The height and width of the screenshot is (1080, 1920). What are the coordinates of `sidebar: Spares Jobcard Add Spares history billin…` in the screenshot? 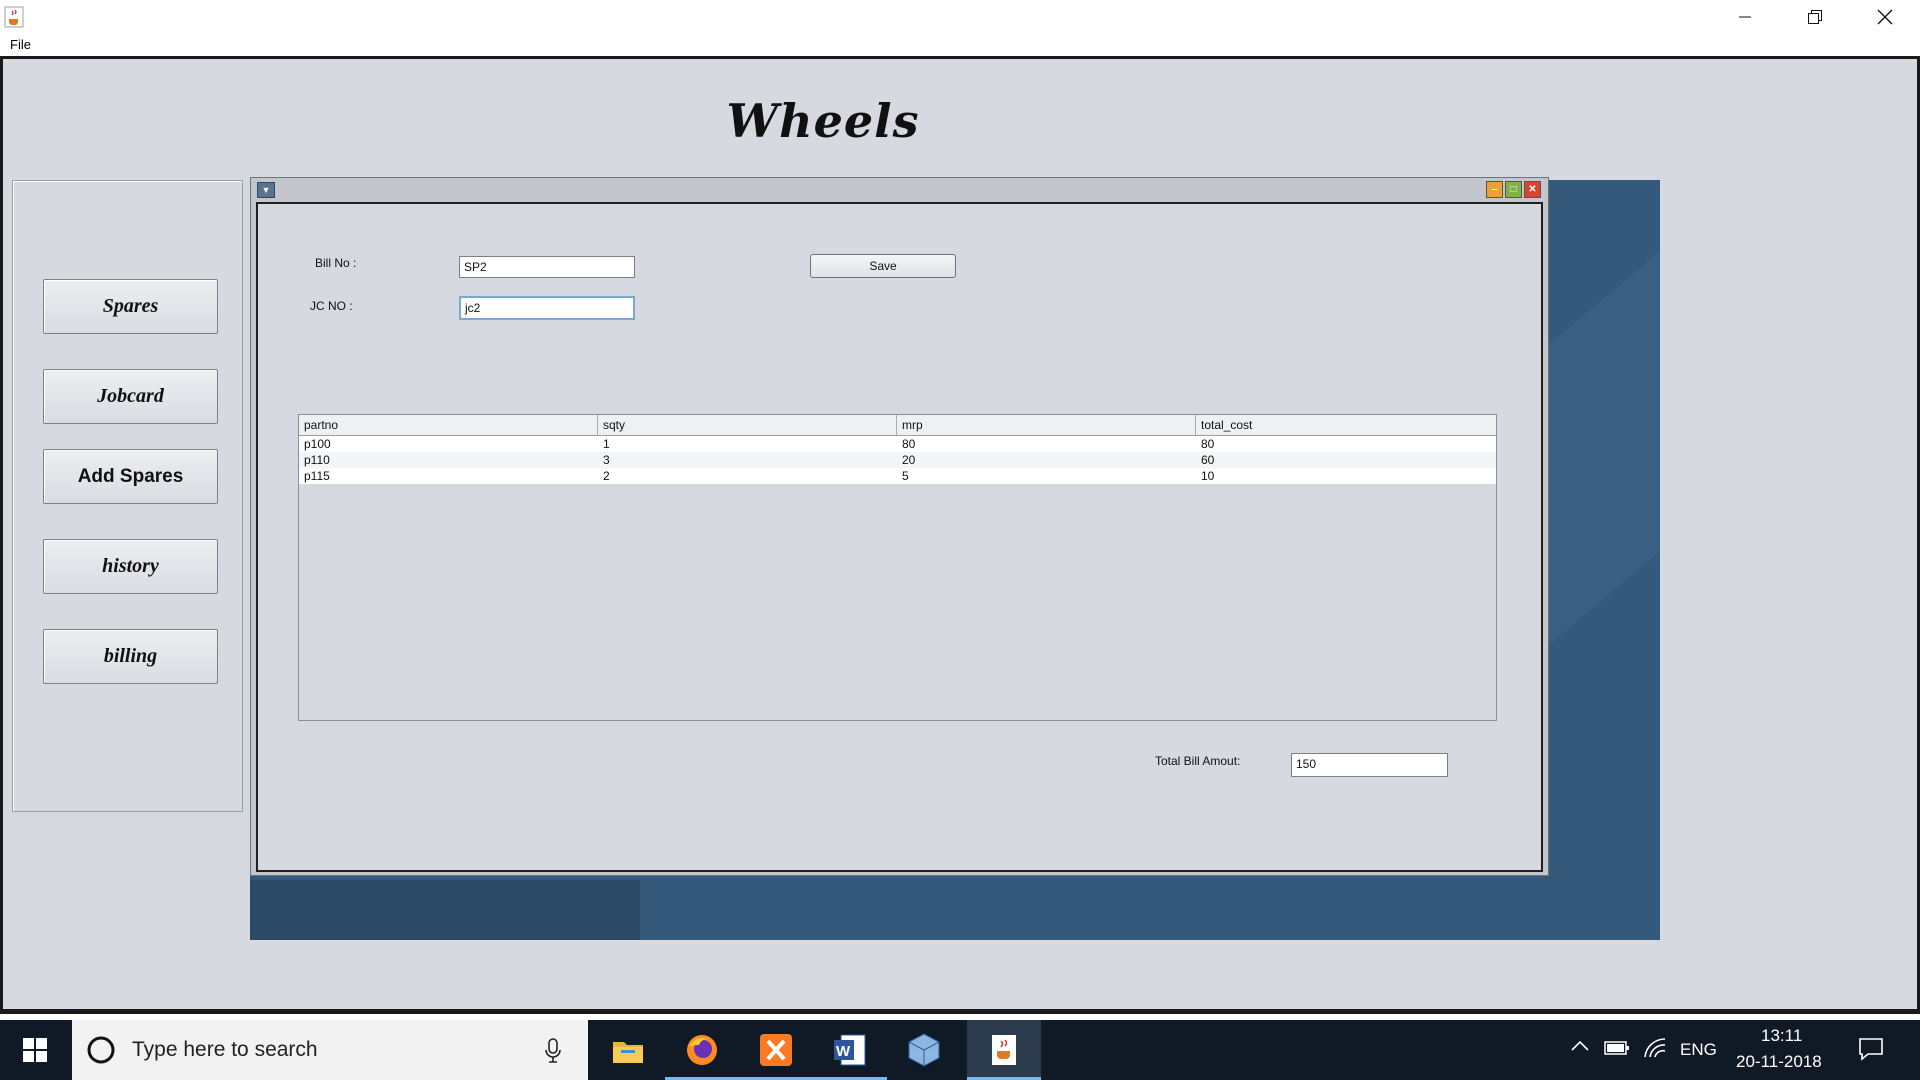 It's located at (127, 496).